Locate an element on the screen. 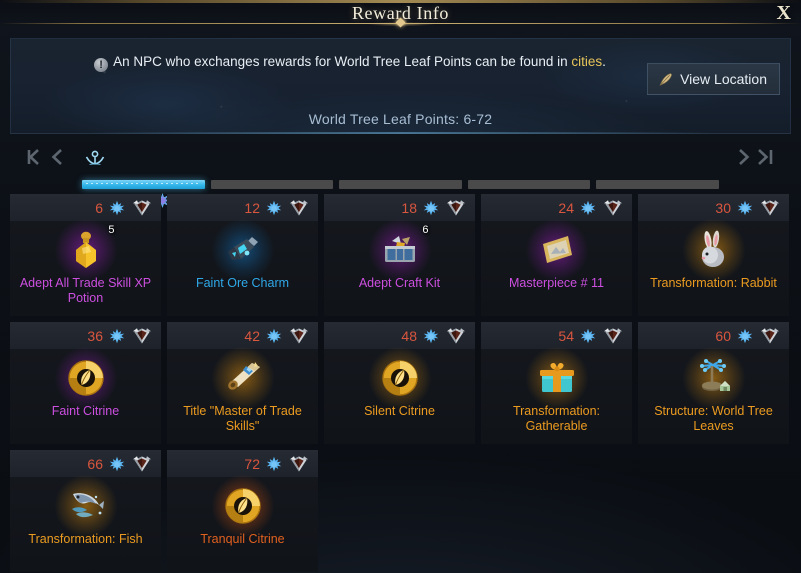 The width and height of the screenshot is (801, 573). reward-card: 24 Masterpiece # 11 is located at coordinates (556, 255).